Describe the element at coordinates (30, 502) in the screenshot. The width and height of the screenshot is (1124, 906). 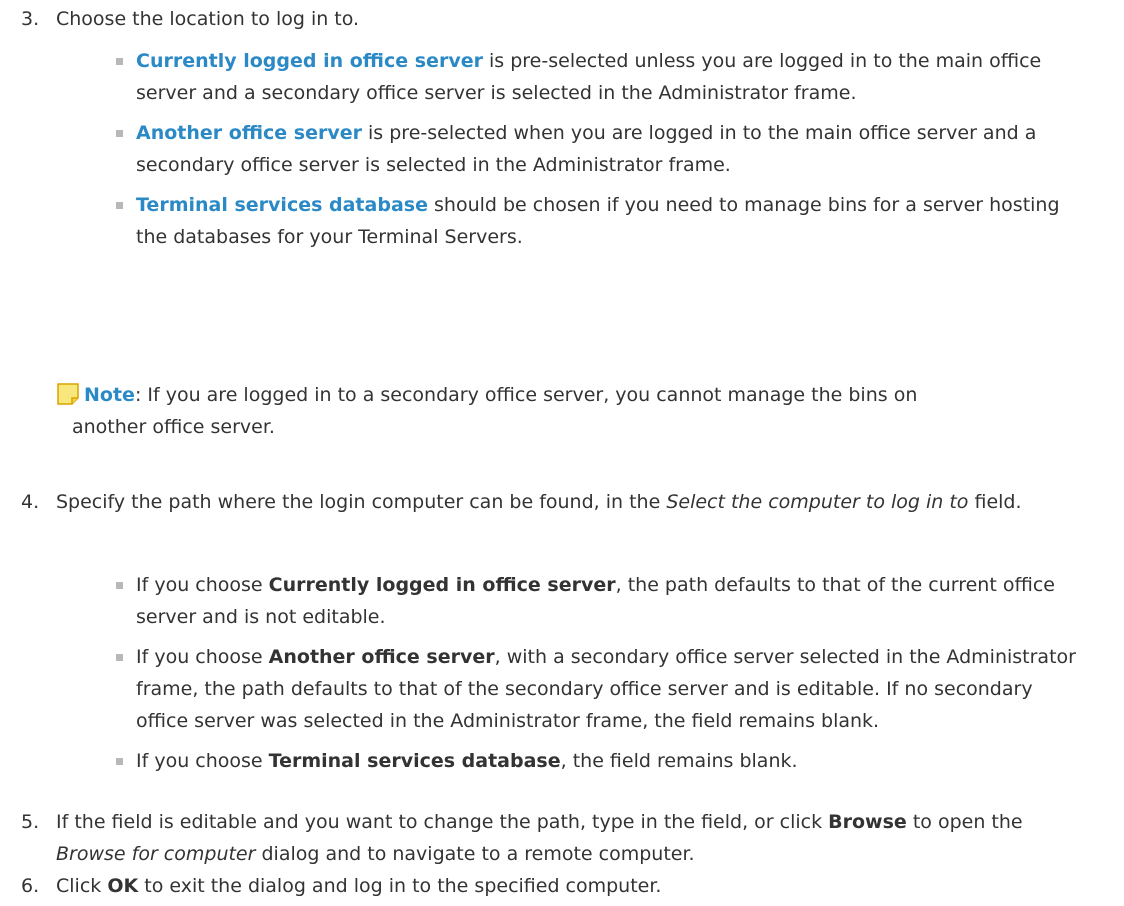
I see `step-number: 4.` at that location.